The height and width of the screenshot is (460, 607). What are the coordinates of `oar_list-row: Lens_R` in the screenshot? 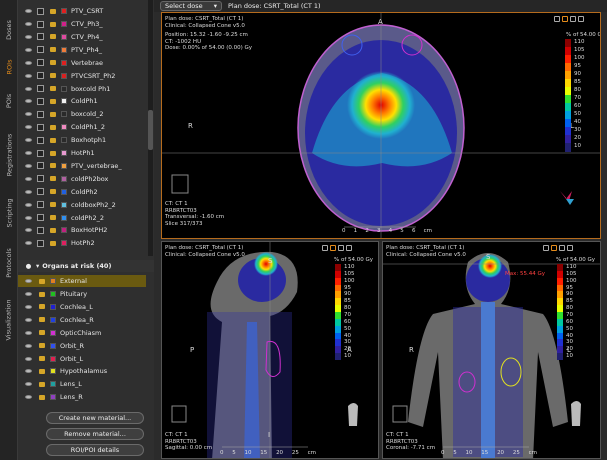 It's located at (82, 397).